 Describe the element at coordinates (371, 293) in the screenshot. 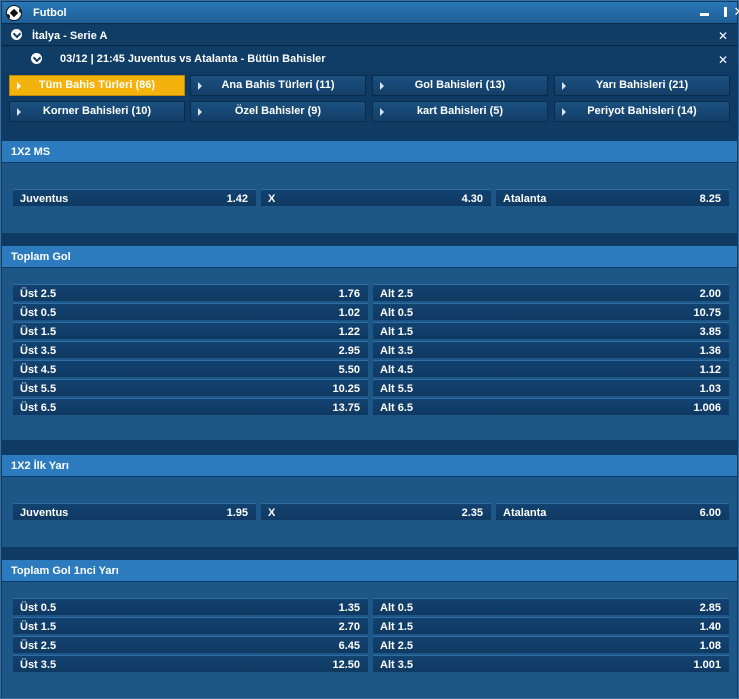

I see `odds-row: Üst 2.5 1.76 Alt 2.5 2.00` at that location.